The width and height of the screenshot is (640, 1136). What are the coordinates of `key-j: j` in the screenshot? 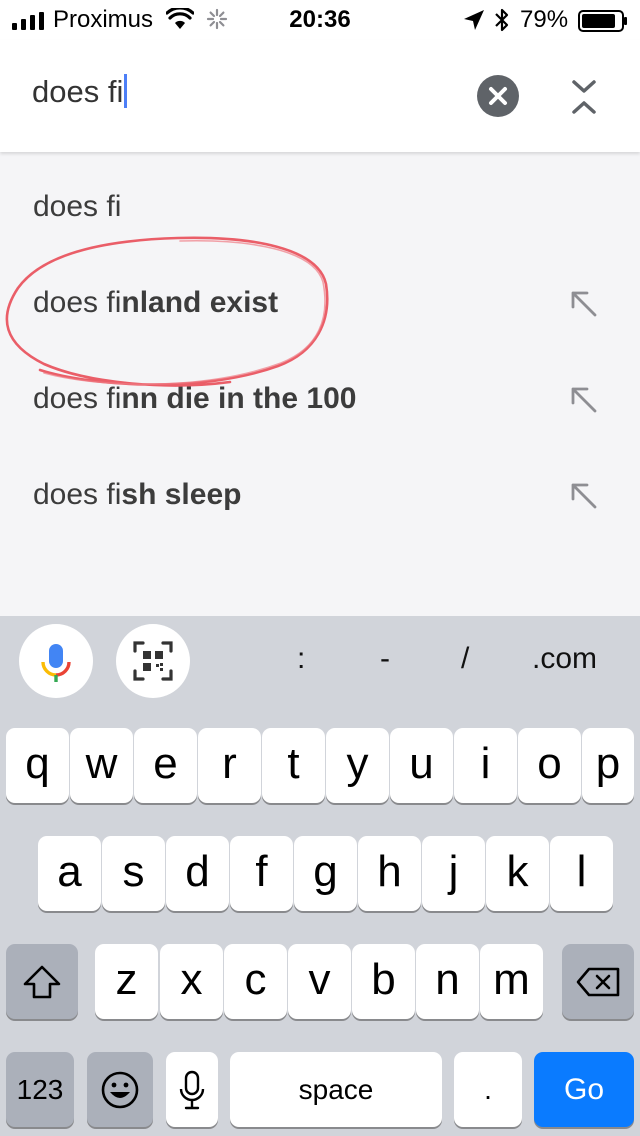 It's located at (453, 873).